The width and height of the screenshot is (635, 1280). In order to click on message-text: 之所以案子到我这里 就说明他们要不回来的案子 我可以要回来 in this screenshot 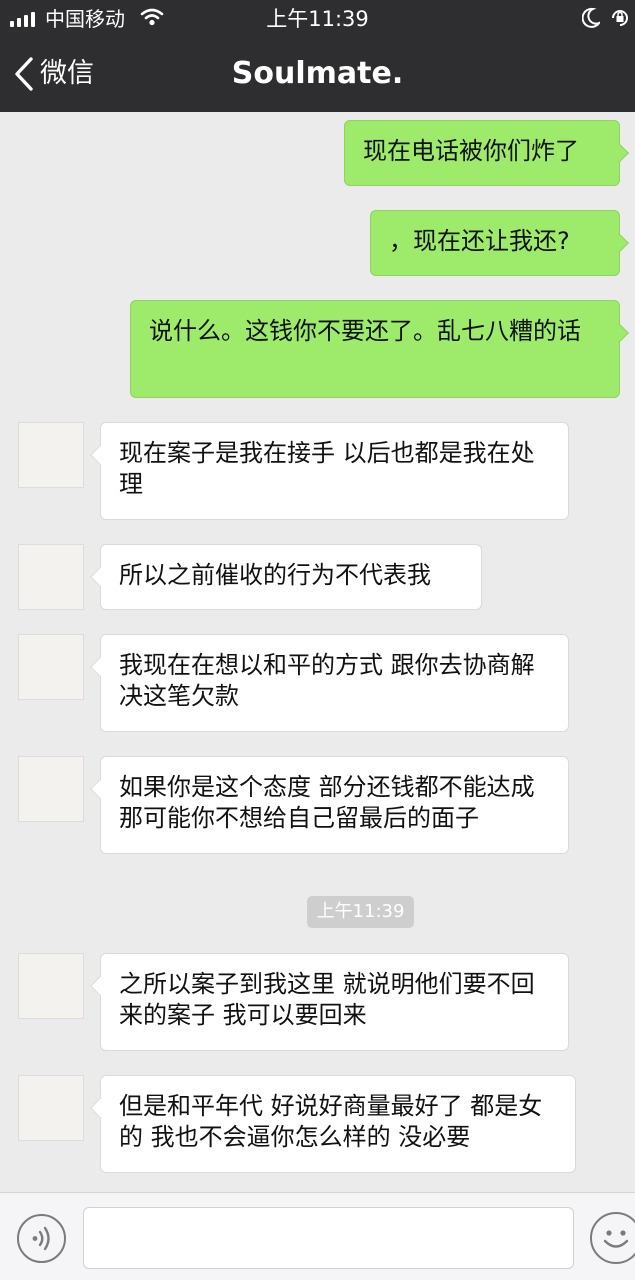, I will do `click(327, 999)`.